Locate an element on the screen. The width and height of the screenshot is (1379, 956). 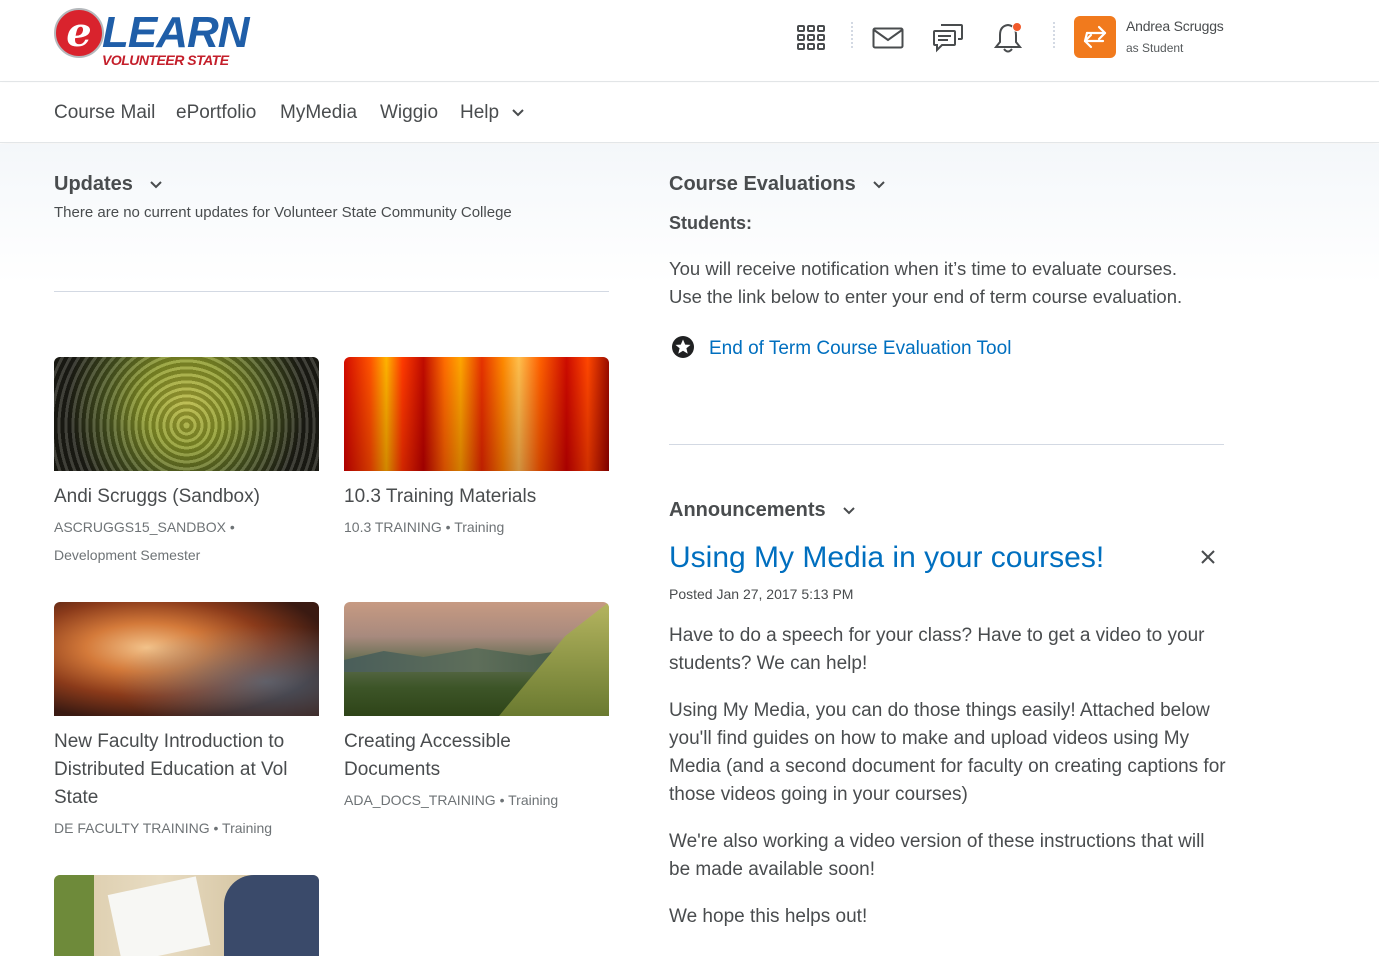
course-image-partial is located at coordinates (186, 915).